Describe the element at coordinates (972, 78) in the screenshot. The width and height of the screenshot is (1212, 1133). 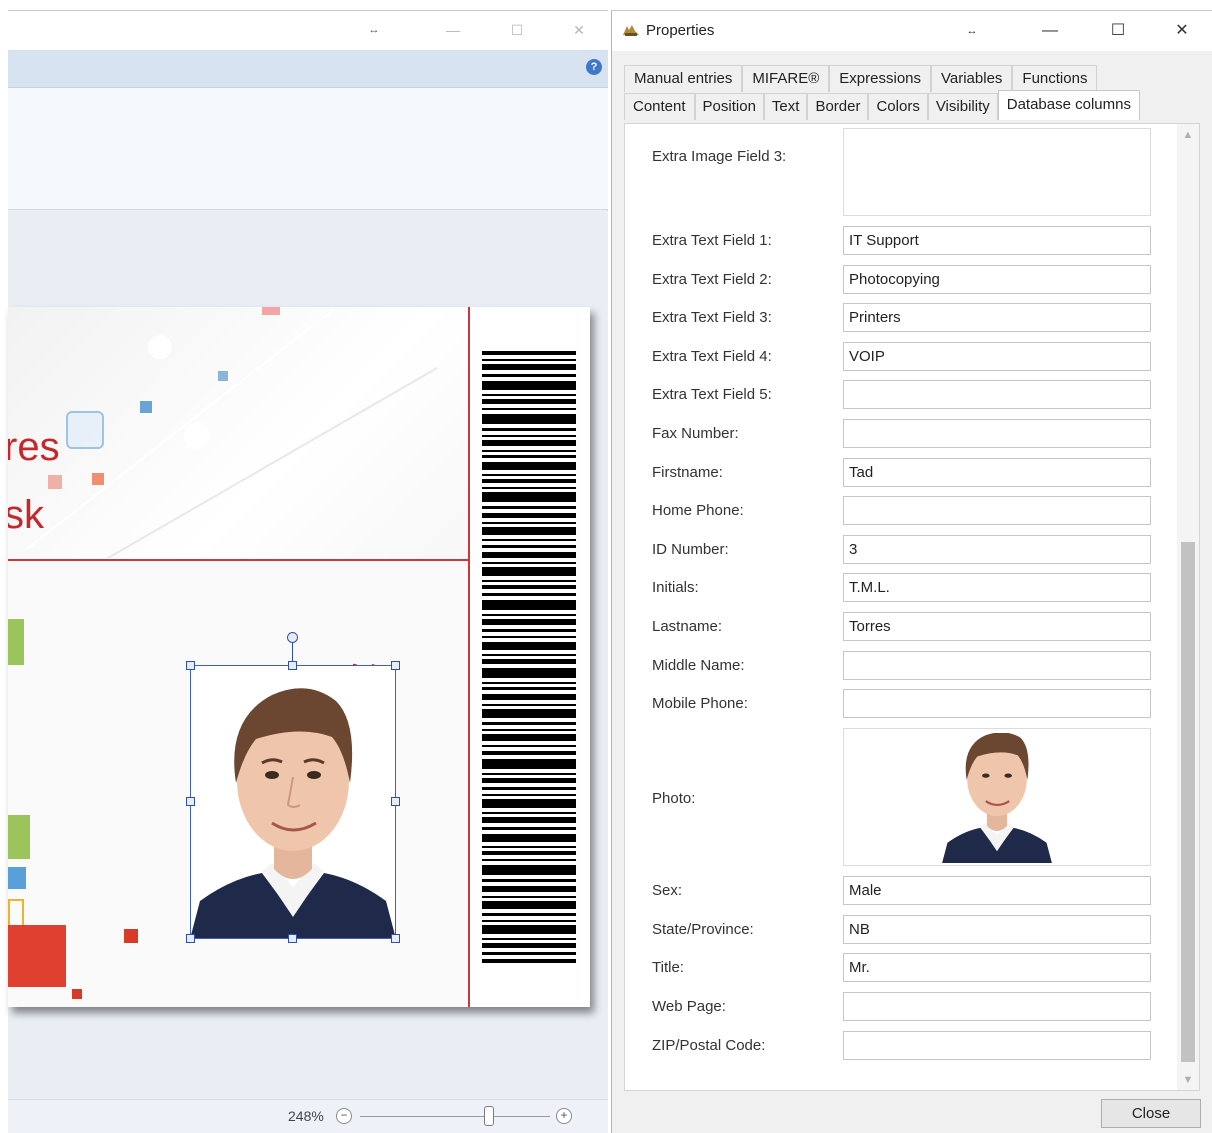
I see `tab-variables: Variables` at that location.